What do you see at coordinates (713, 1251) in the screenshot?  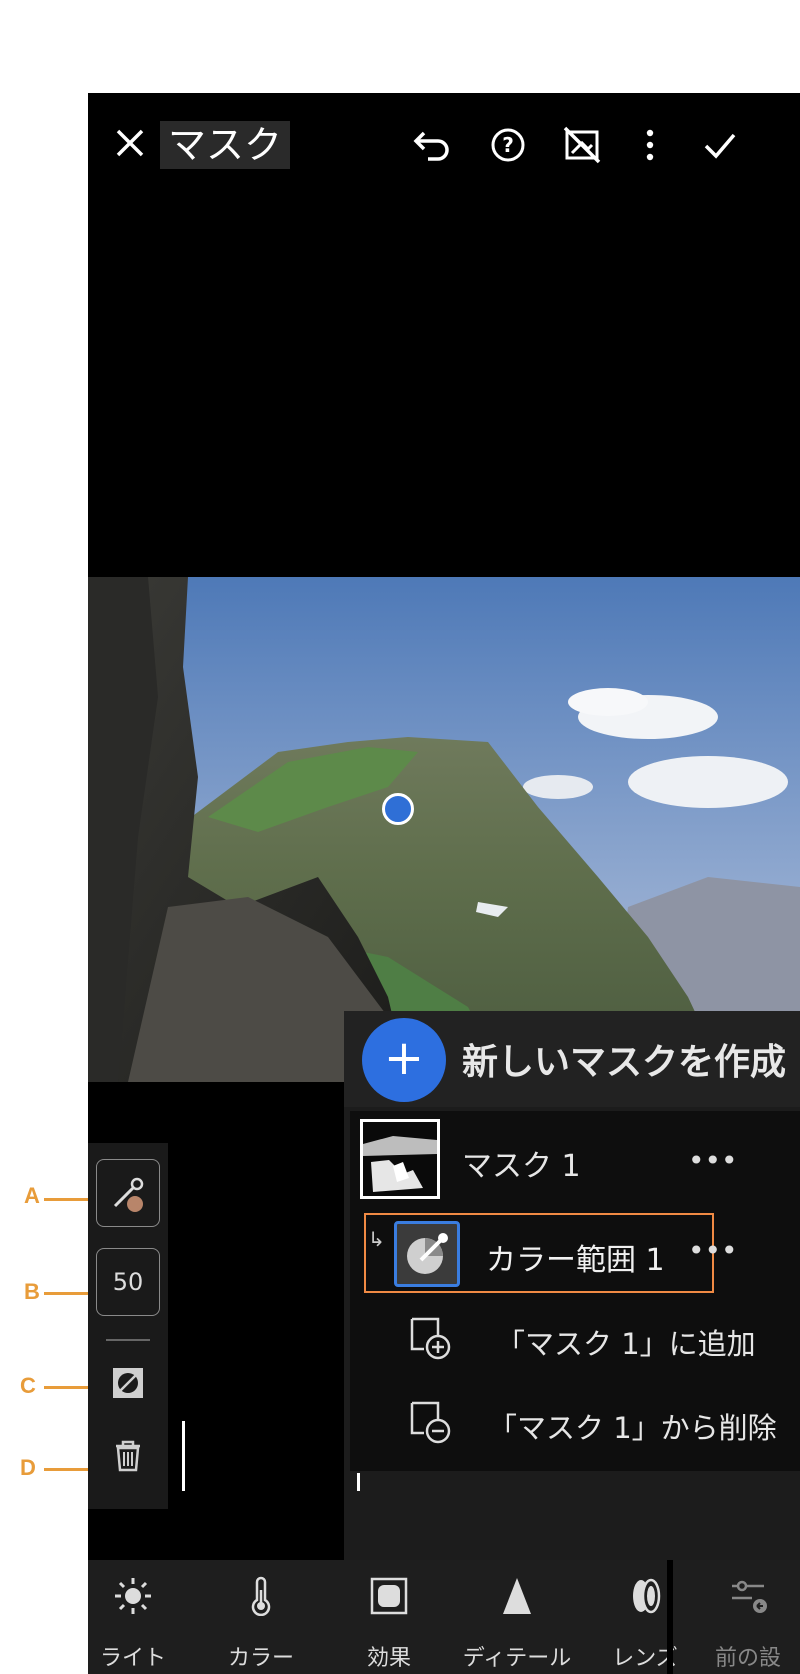 I see `component-more-options: •••` at bounding box center [713, 1251].